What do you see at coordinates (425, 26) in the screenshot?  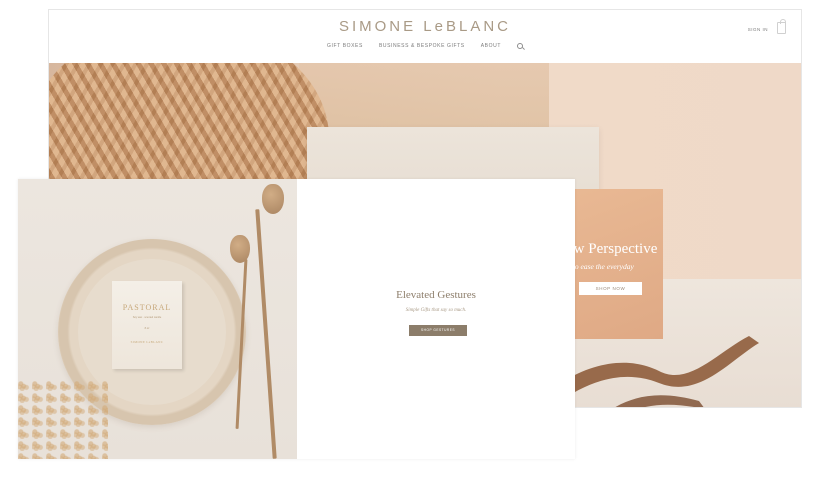 I see `brand-logo: SIMONE LeBLANC` at bounding box center [425, 26].